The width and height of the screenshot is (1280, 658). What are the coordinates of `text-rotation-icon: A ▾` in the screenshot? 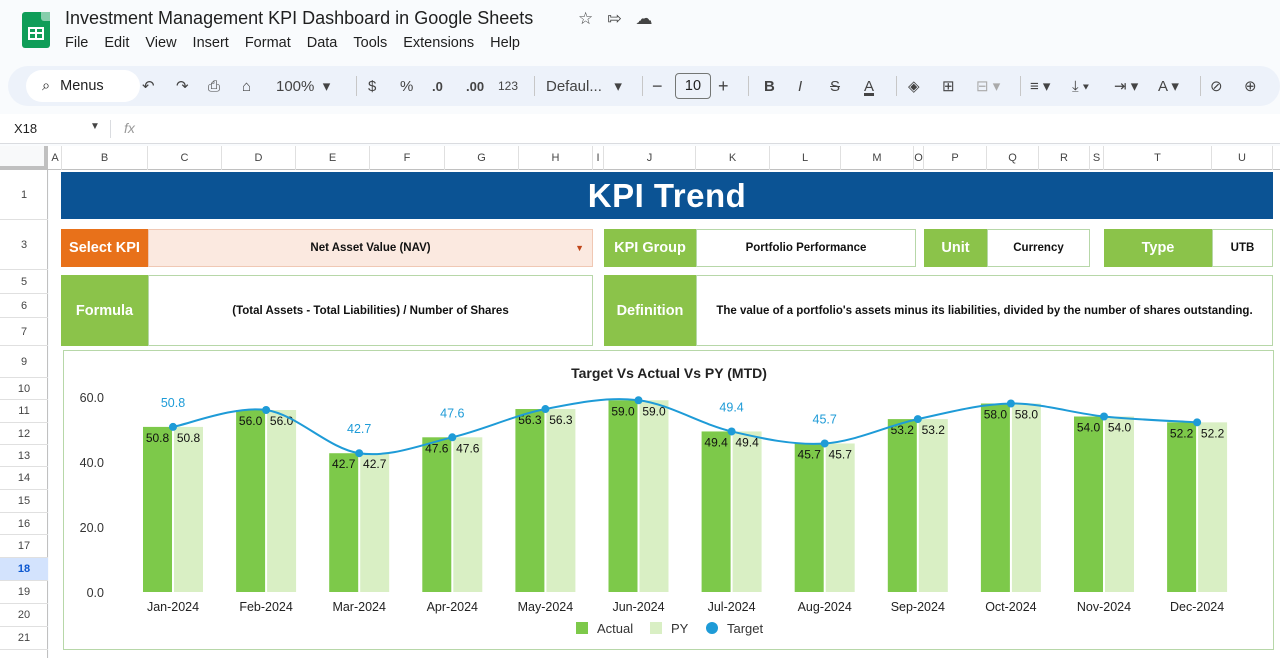 It's located at (1168, 86).